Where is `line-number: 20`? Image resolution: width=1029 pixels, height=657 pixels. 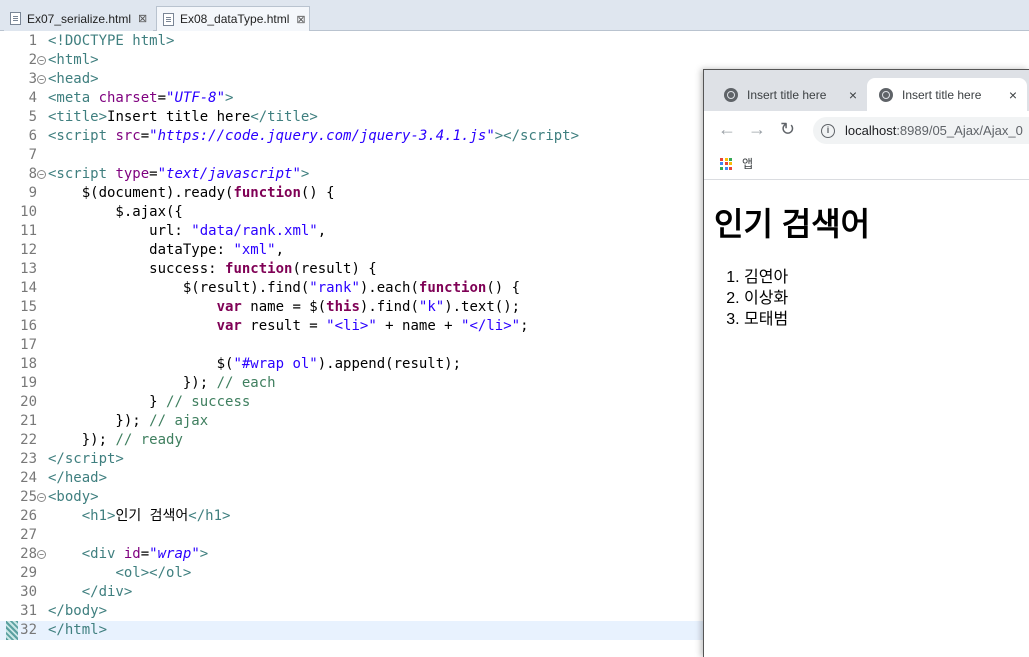
line-number: 20 is located at coordinates (28, 402).